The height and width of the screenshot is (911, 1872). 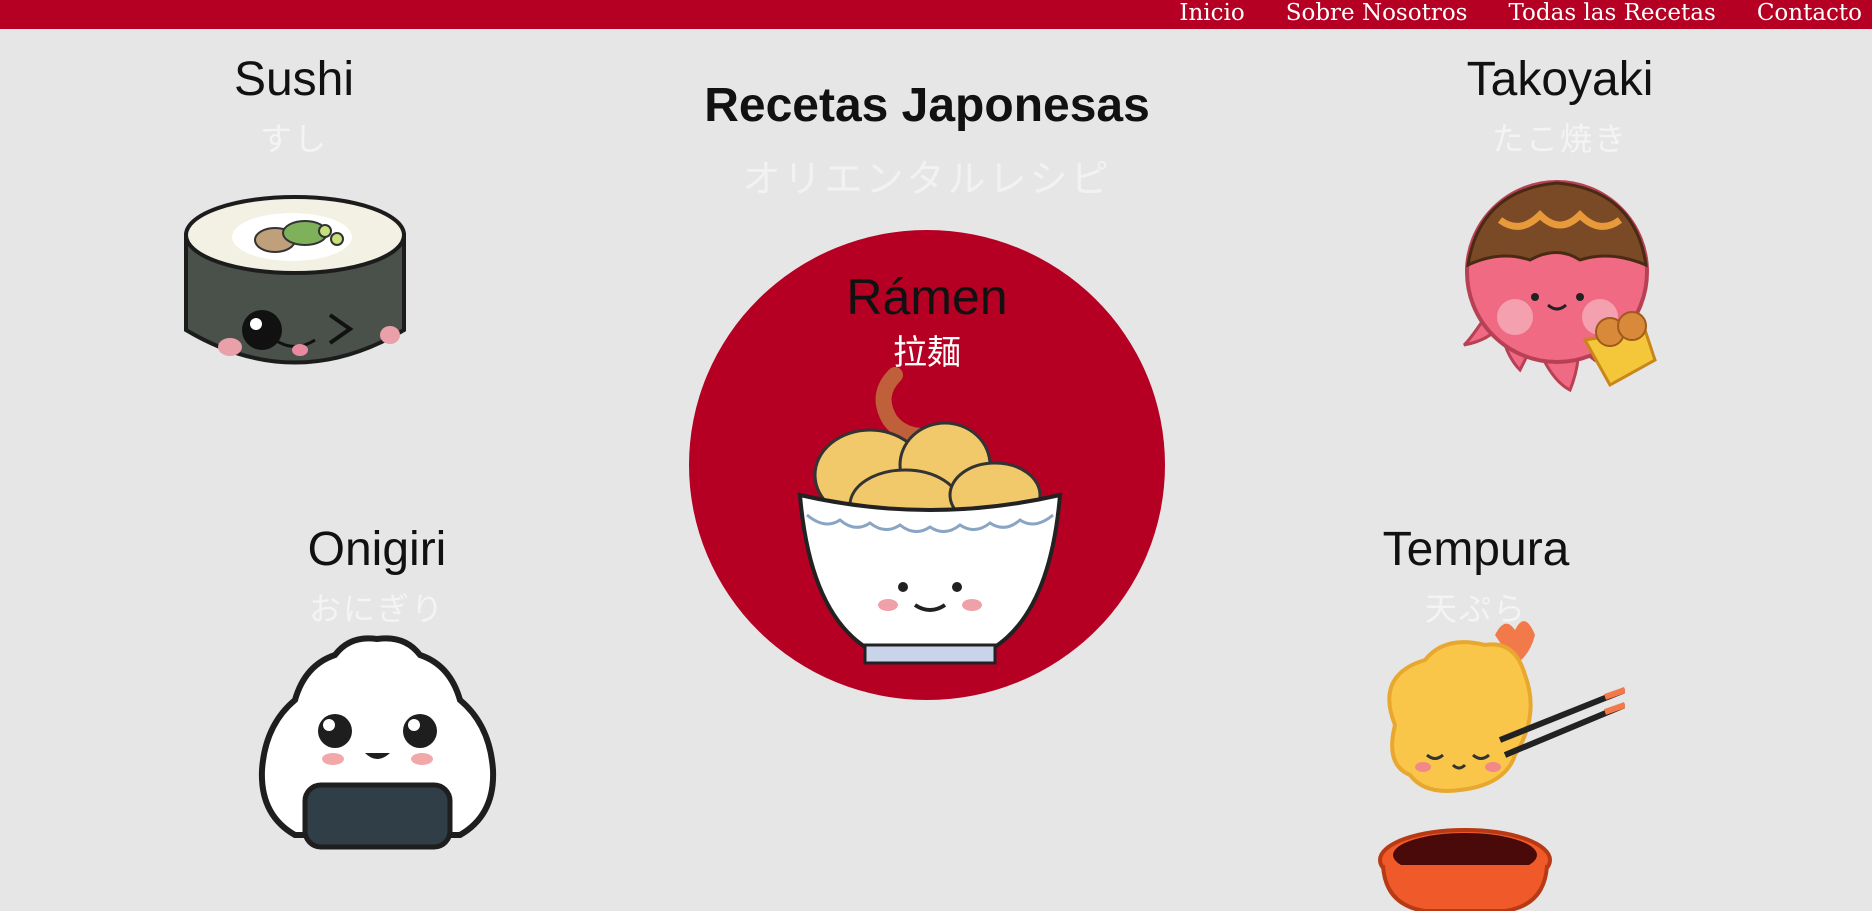 What do you see at coordinates (1560, 79) in the screenshot?
I see `takoyaki-title: Takoyaki` at bounding box center [1560, 79].